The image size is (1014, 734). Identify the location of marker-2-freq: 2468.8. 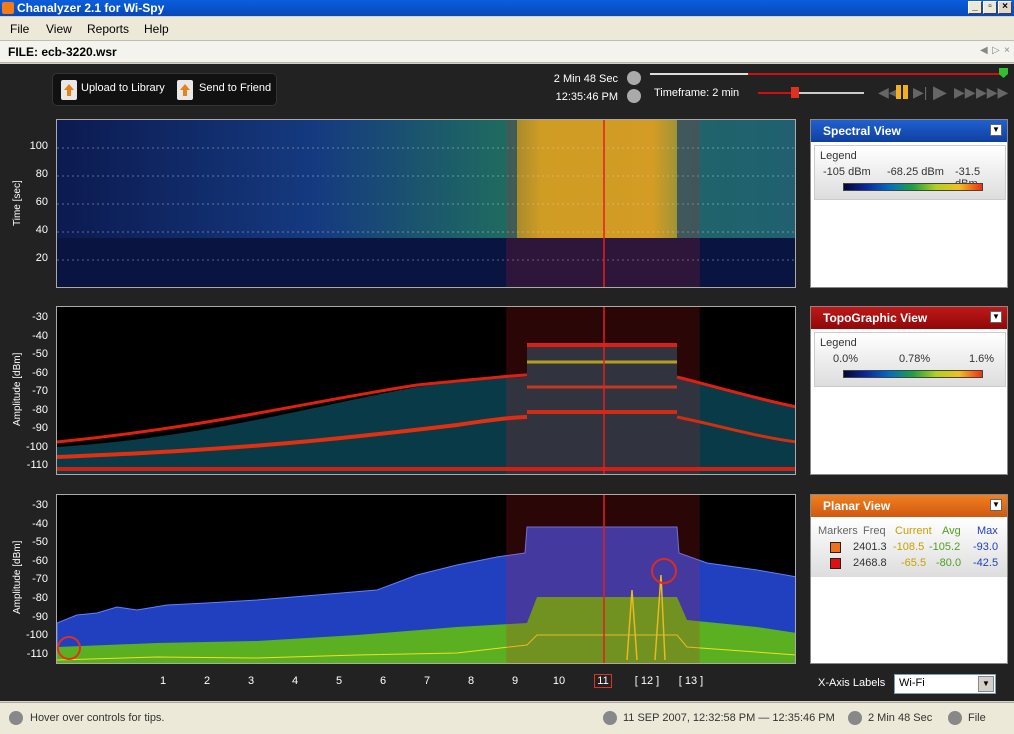
(870, 563).